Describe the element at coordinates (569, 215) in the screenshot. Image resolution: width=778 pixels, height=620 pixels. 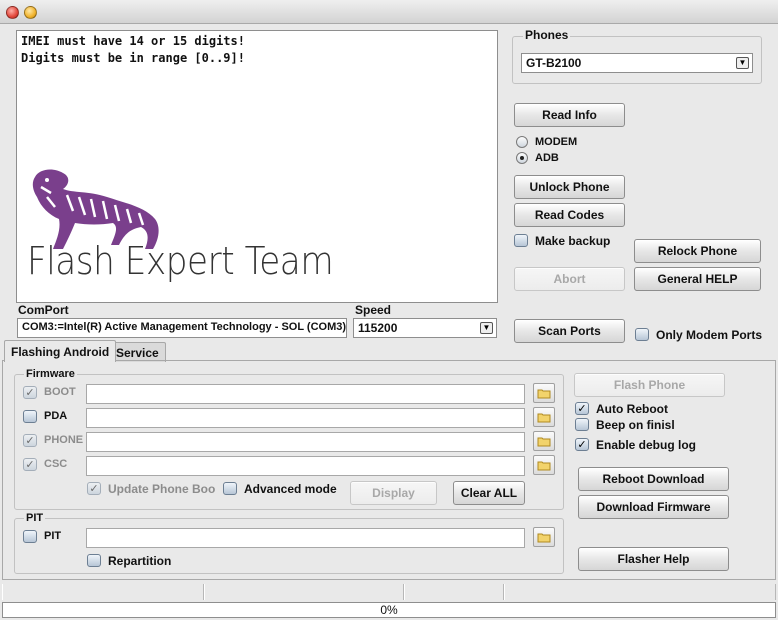
I see `read-codes-button: Read Codes` at that location.